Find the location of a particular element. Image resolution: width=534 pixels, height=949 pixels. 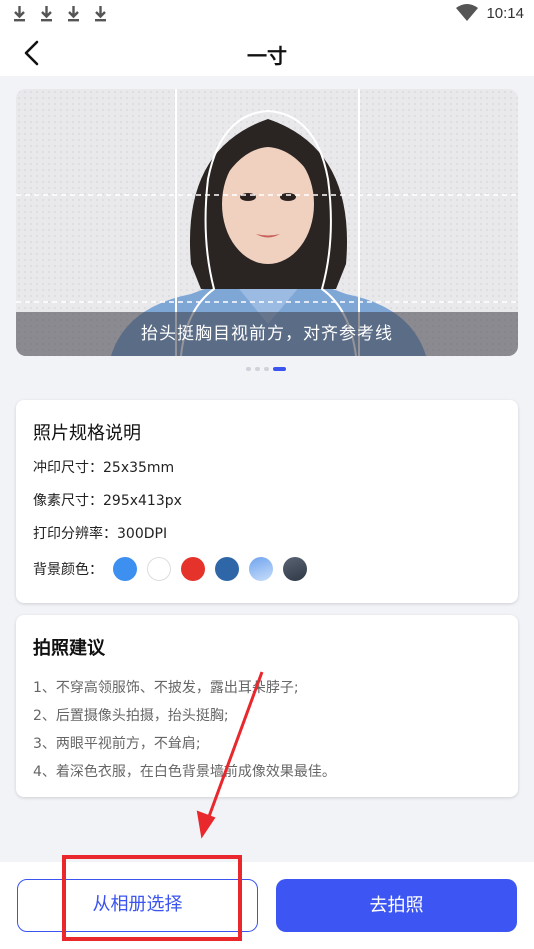

color-swatch-light-blue-gradient is located at coordinates (261, 569).